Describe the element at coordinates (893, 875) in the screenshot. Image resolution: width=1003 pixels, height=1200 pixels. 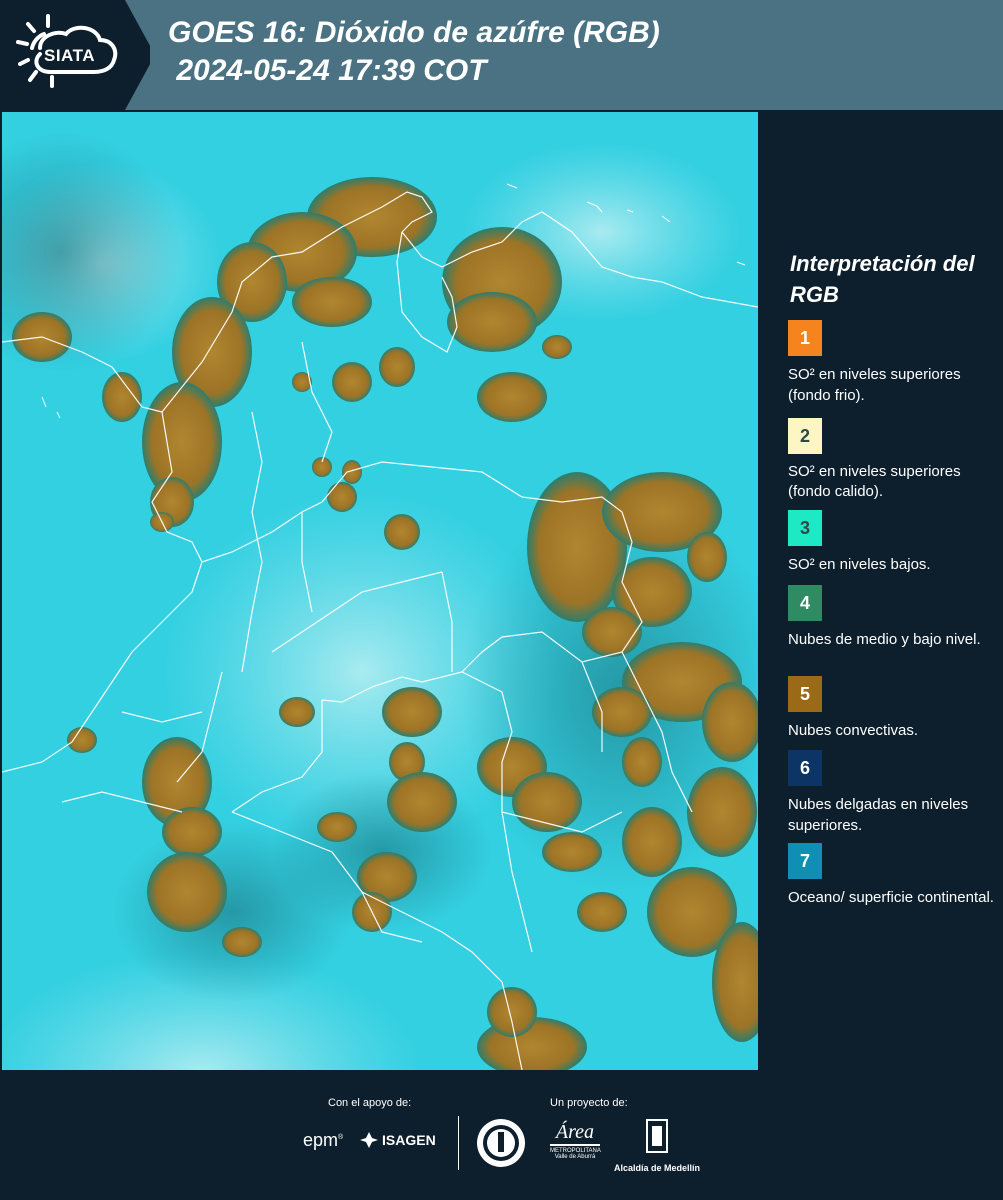
I see `legend-item-7: 7 Oceano/ superficie continental.` at that location.